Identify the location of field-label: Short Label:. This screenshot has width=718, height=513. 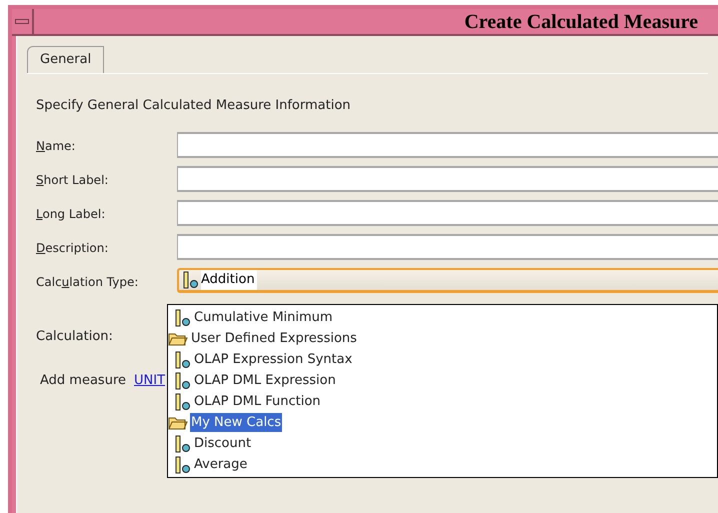
(72, 180).